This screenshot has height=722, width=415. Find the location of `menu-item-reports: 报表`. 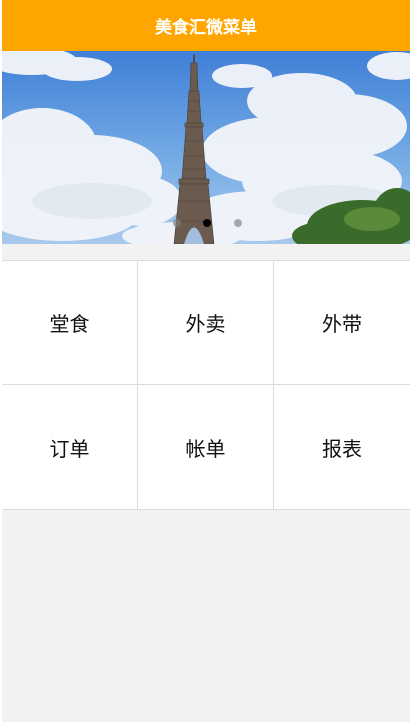

menu-item-reports: 报表 is located at coordinates (342, 447).